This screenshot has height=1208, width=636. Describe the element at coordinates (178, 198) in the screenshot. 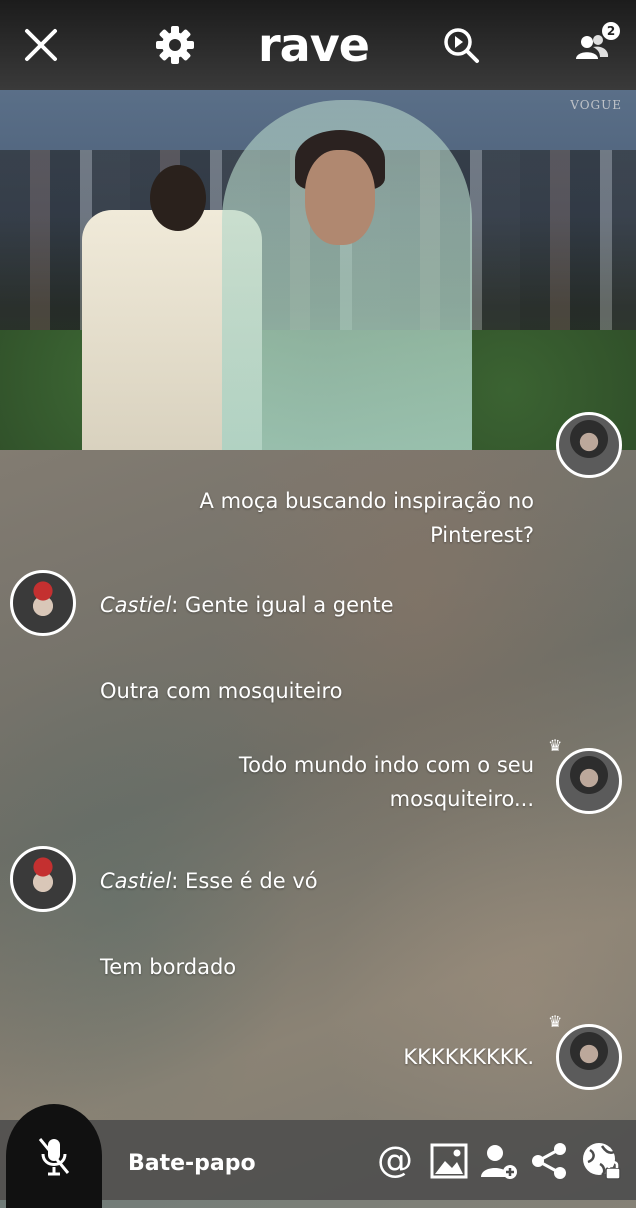

I see `video-person-head` at that location.